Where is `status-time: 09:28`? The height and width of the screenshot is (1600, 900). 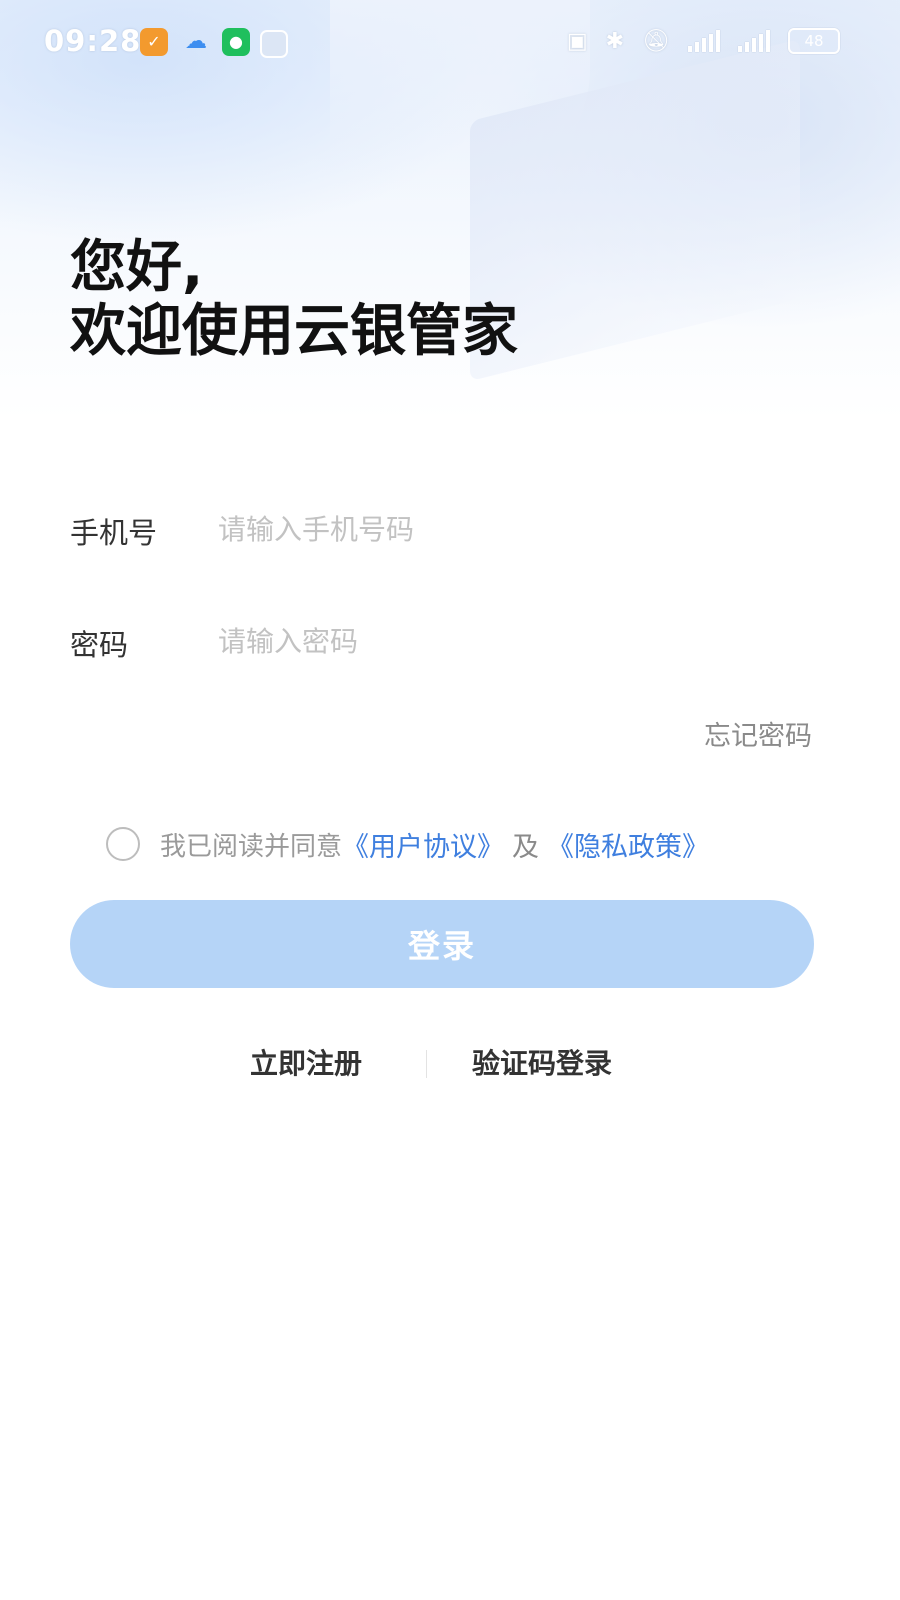 status-time: 09:28 is located at coordinates (93, 41).